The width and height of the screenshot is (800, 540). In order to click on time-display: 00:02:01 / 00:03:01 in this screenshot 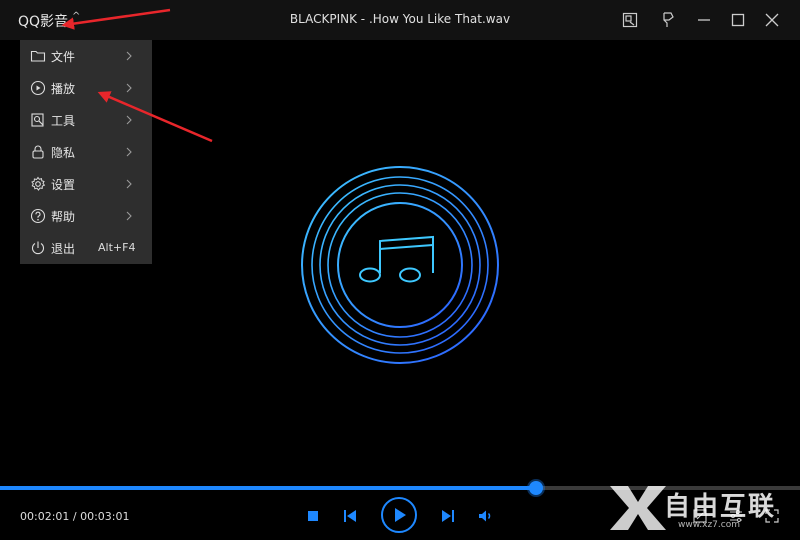, I will do `click(75, 516)`.